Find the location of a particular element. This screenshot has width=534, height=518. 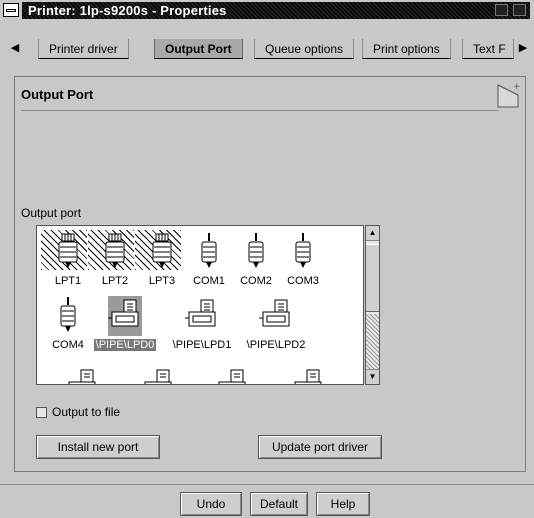

output-to-file-label: Output to file is located at coordinates (86, 412).